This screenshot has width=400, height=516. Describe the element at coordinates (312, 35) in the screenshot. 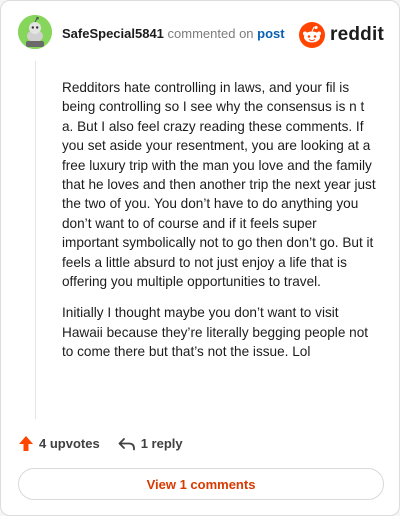

I see `reddit-logo-icon` at that location.